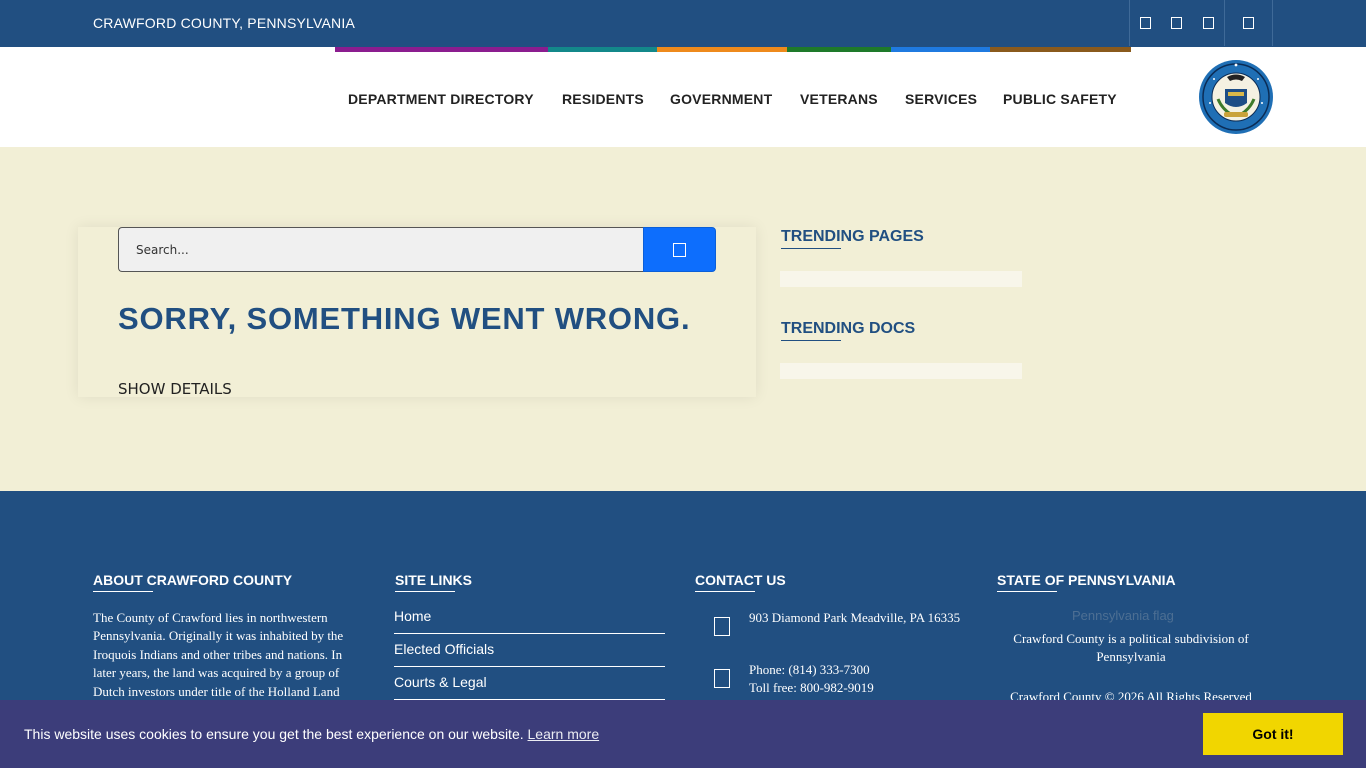 The image size is (1366, 768). I want to click on contact-phone: Phone: (814) 333-7300, so click(809, 670).